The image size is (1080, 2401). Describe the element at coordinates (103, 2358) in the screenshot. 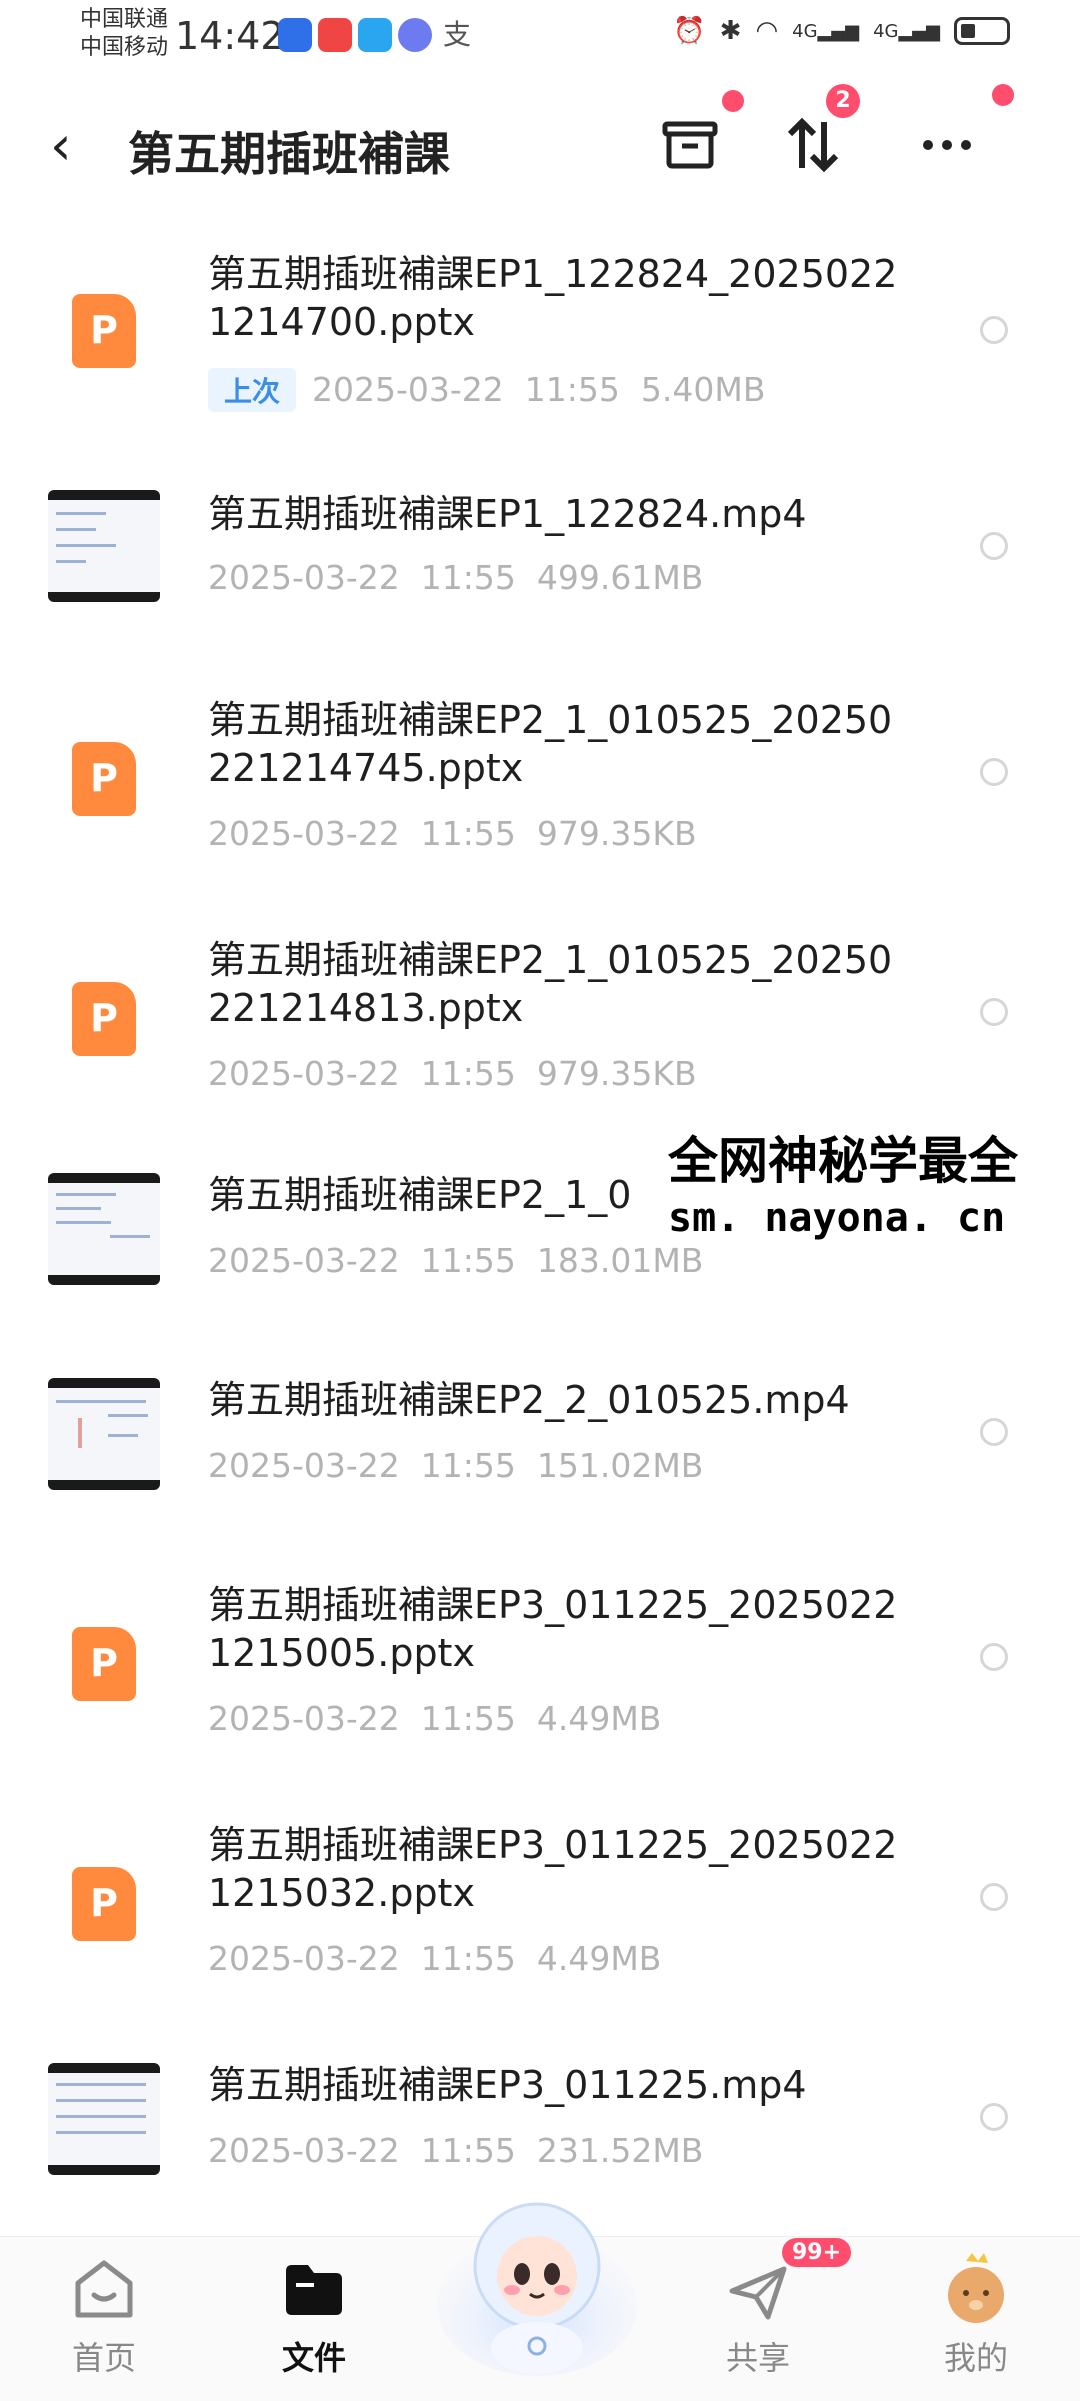

I see `nav-home-label: 首页` at that location.